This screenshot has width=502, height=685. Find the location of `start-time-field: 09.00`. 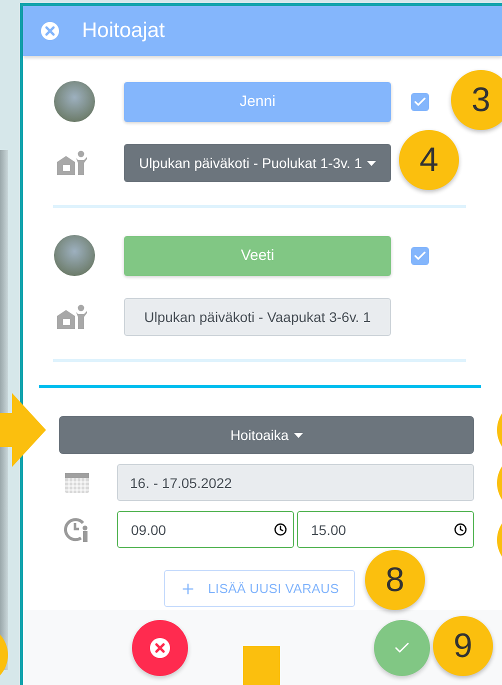

start-time-field: 09.00 is located at coordinates (205, 529).